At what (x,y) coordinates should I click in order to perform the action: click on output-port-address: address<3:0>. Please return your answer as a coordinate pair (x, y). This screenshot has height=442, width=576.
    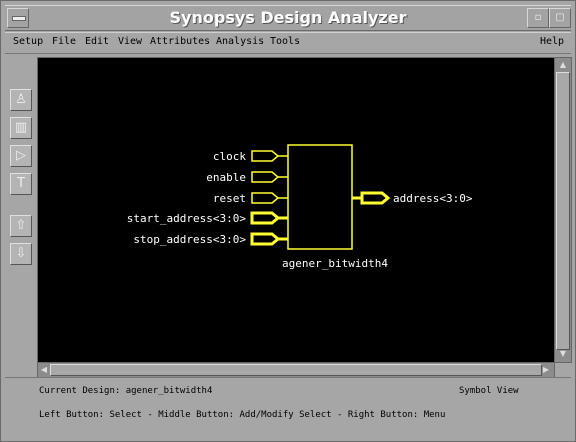
    Looking at the image, I should click on (412, 198).